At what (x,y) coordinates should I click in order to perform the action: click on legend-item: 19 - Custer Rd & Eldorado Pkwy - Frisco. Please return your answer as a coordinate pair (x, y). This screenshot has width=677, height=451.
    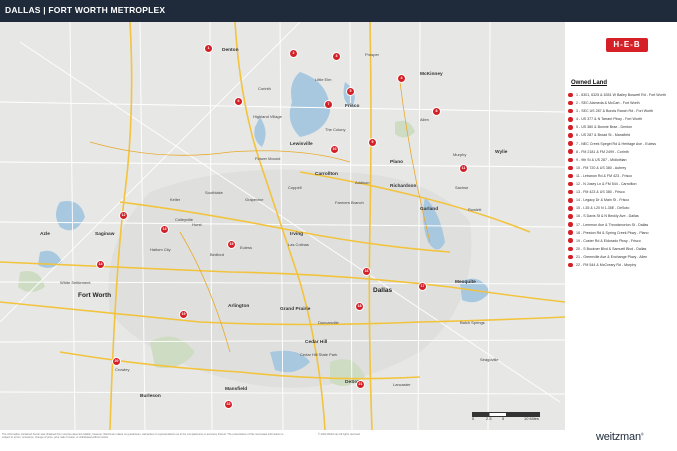
    Looking at the image, I should click on (622, 241).